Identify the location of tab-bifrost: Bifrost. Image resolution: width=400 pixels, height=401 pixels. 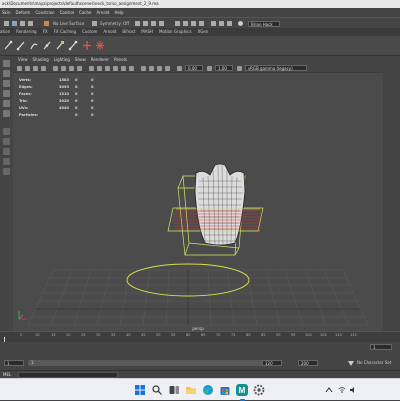
(128, 31).